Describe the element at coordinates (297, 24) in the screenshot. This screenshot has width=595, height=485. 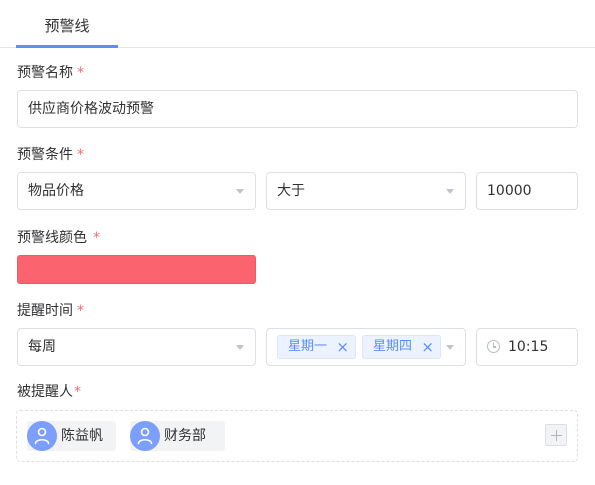
I see `tab-bar: 预警线` at that location.